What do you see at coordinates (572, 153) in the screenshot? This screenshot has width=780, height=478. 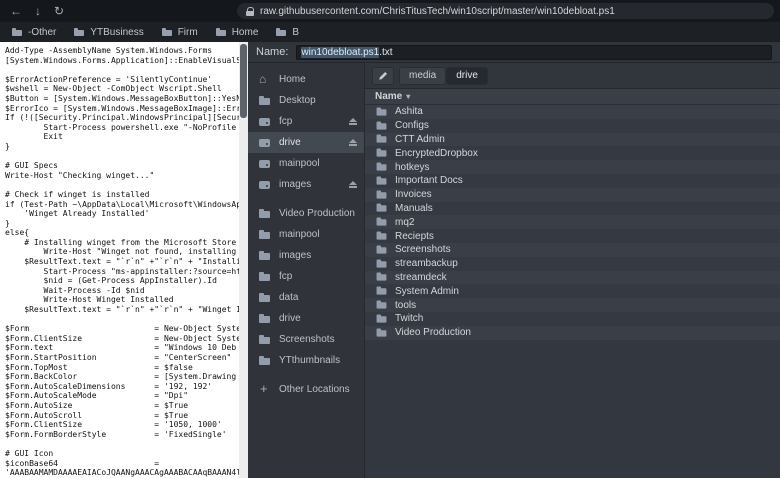 I see `folder-row: EncryptedDropbox` at bounding box center [572, 153].